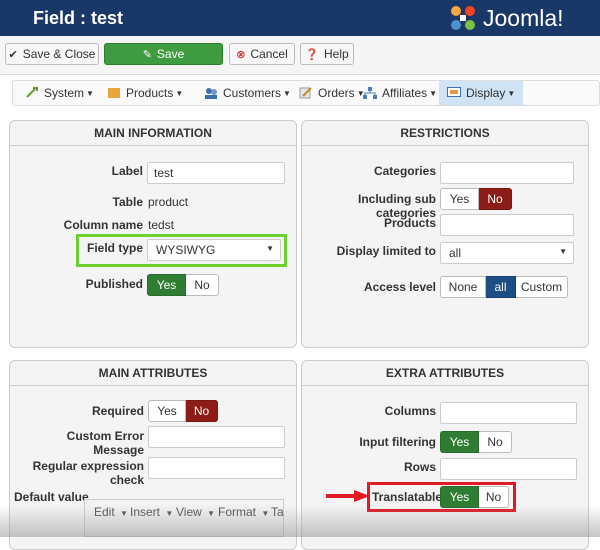 This screenshot has height=550, width=600. Describe the element at coordinates (168, 202) in the screenshot. I see `table-value: product` at that location.